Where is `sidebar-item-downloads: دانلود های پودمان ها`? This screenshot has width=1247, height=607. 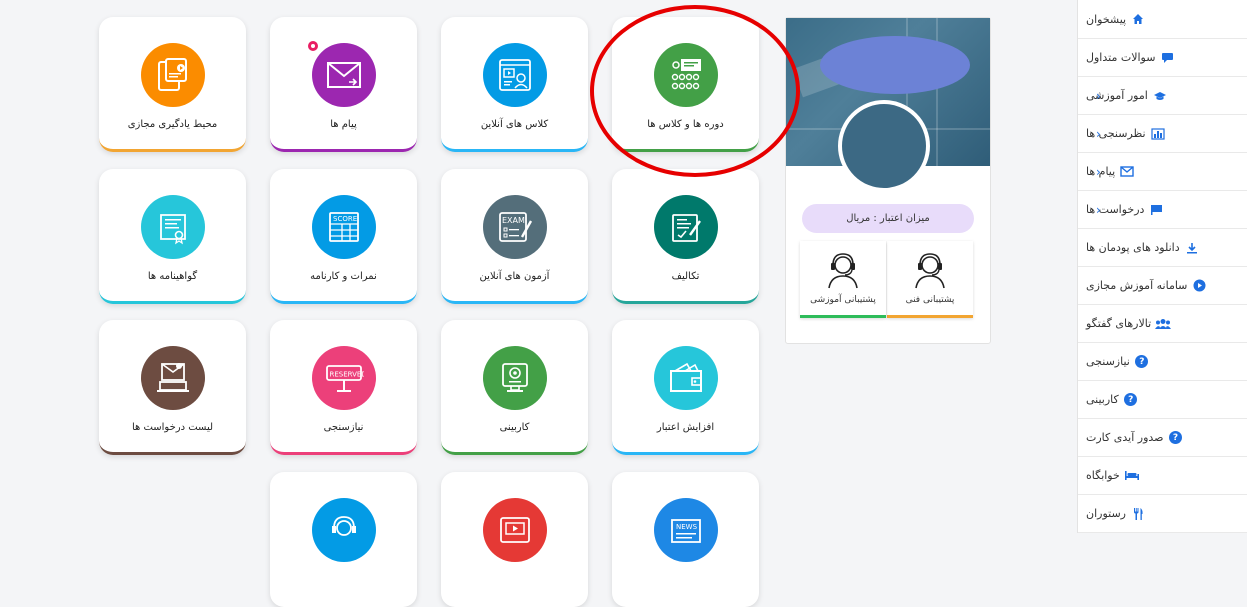 sidebar-item-downloads: دانلود های پودمان ها is located at coordinates (1162, 248).